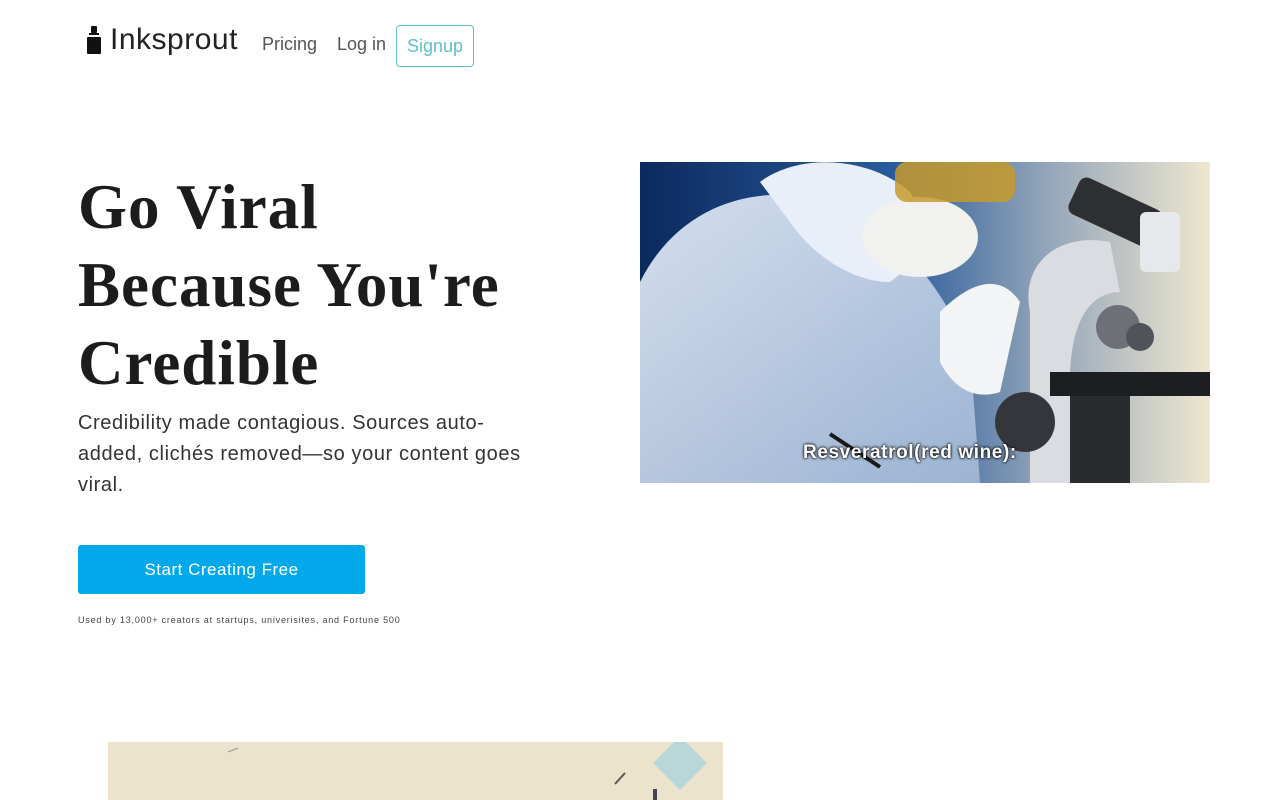 The height and width of the screenshot is (800, 1280). I want to click on section-preview-image, so click(415, 771).